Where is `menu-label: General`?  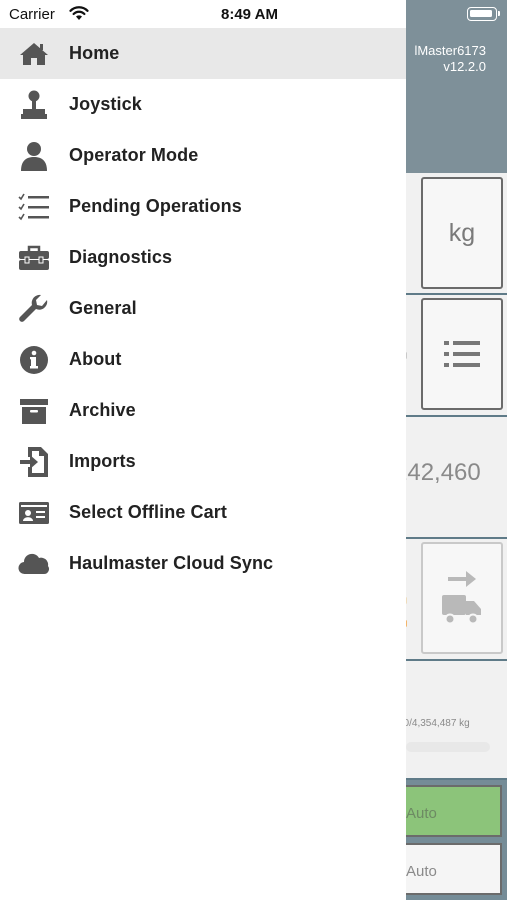 menu-label: General is located at coordinates (103, 308).